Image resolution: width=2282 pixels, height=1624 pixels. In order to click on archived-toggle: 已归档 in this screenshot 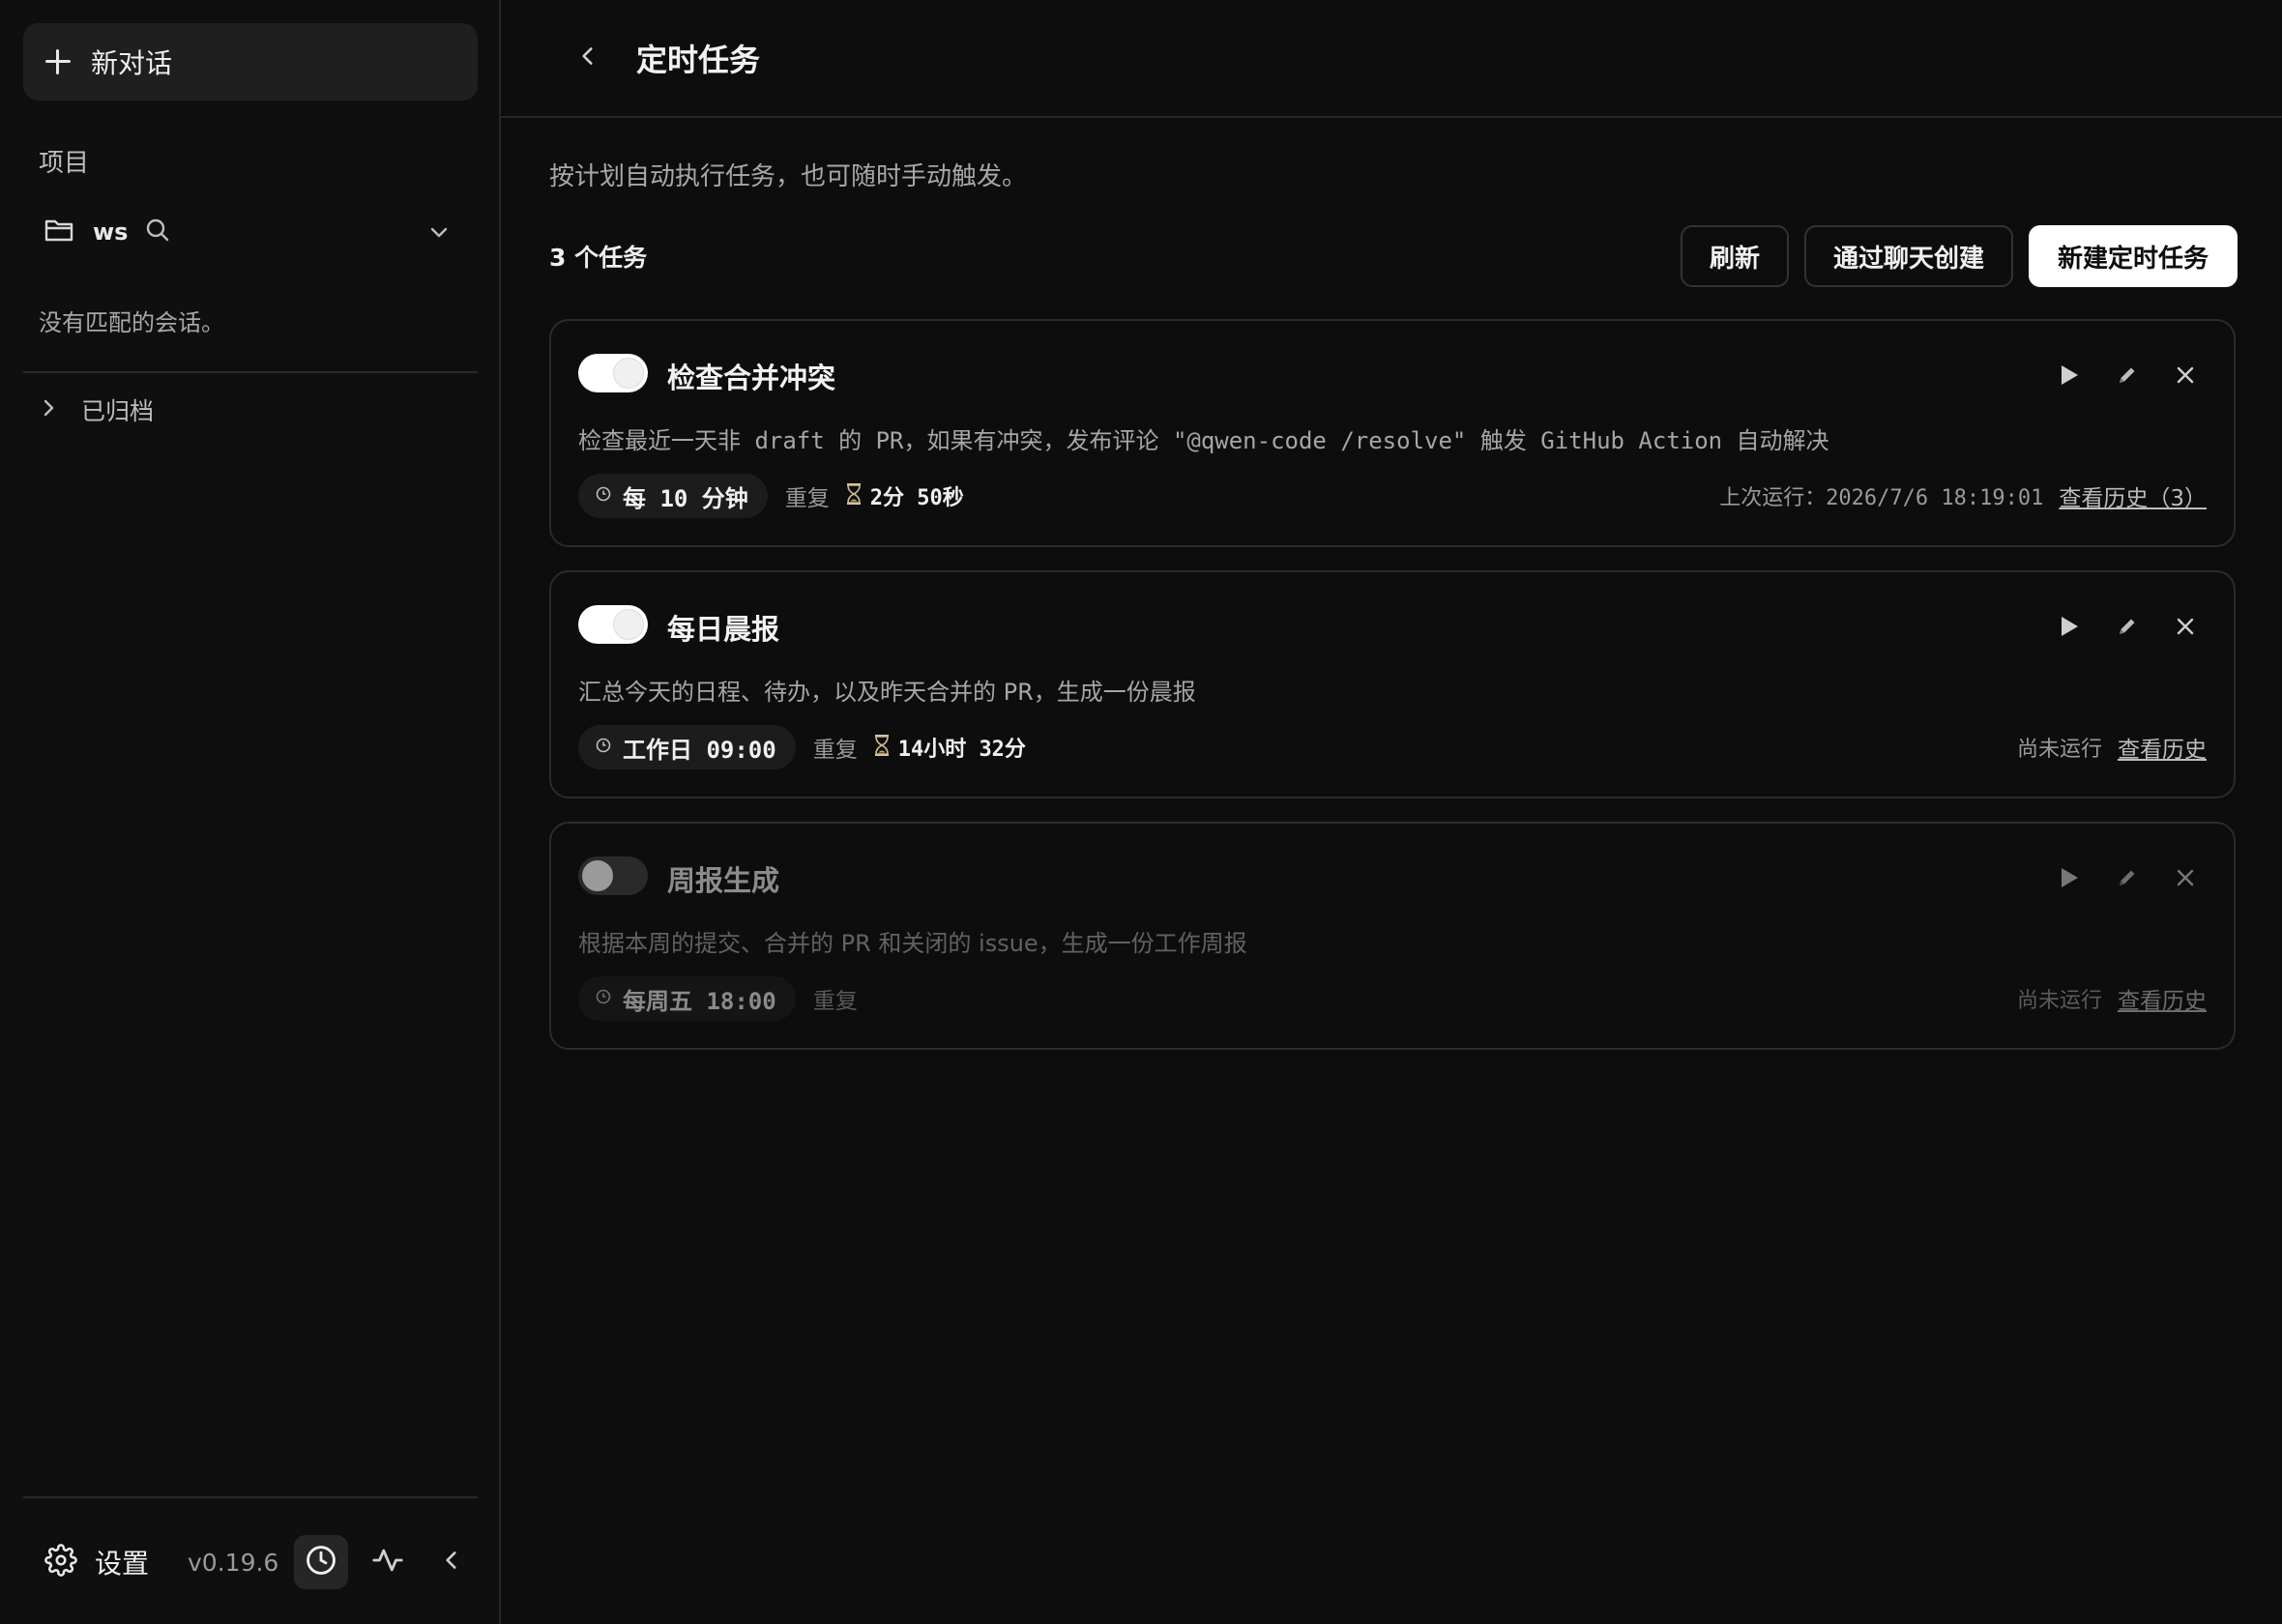, I will do `click(96, 410)`.